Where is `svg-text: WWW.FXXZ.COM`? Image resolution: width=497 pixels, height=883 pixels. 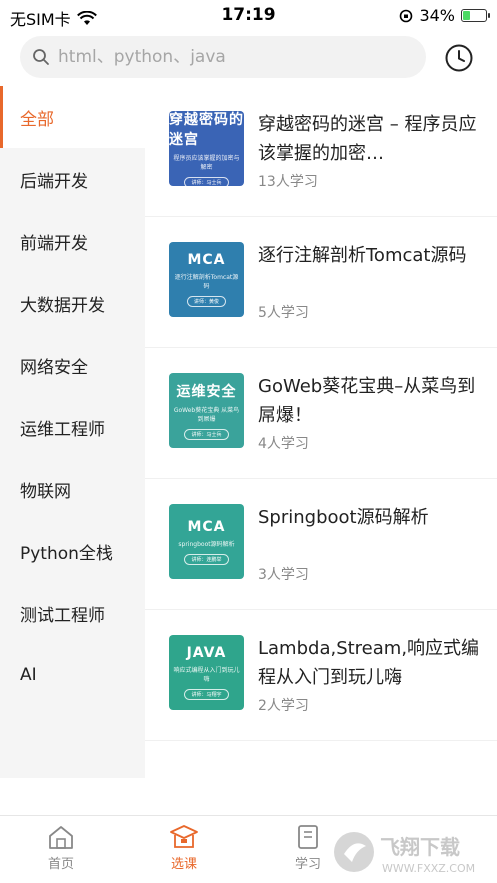
svg-text: WWW.FXXZ.COM is located at coordinates (428, 868).